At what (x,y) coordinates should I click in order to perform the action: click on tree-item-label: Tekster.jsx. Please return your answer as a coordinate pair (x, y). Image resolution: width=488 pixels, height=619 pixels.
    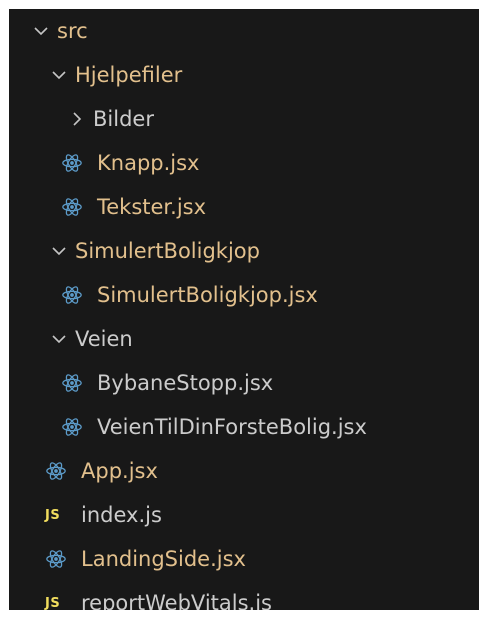
    Looking at the image, I should click on (152, 206).